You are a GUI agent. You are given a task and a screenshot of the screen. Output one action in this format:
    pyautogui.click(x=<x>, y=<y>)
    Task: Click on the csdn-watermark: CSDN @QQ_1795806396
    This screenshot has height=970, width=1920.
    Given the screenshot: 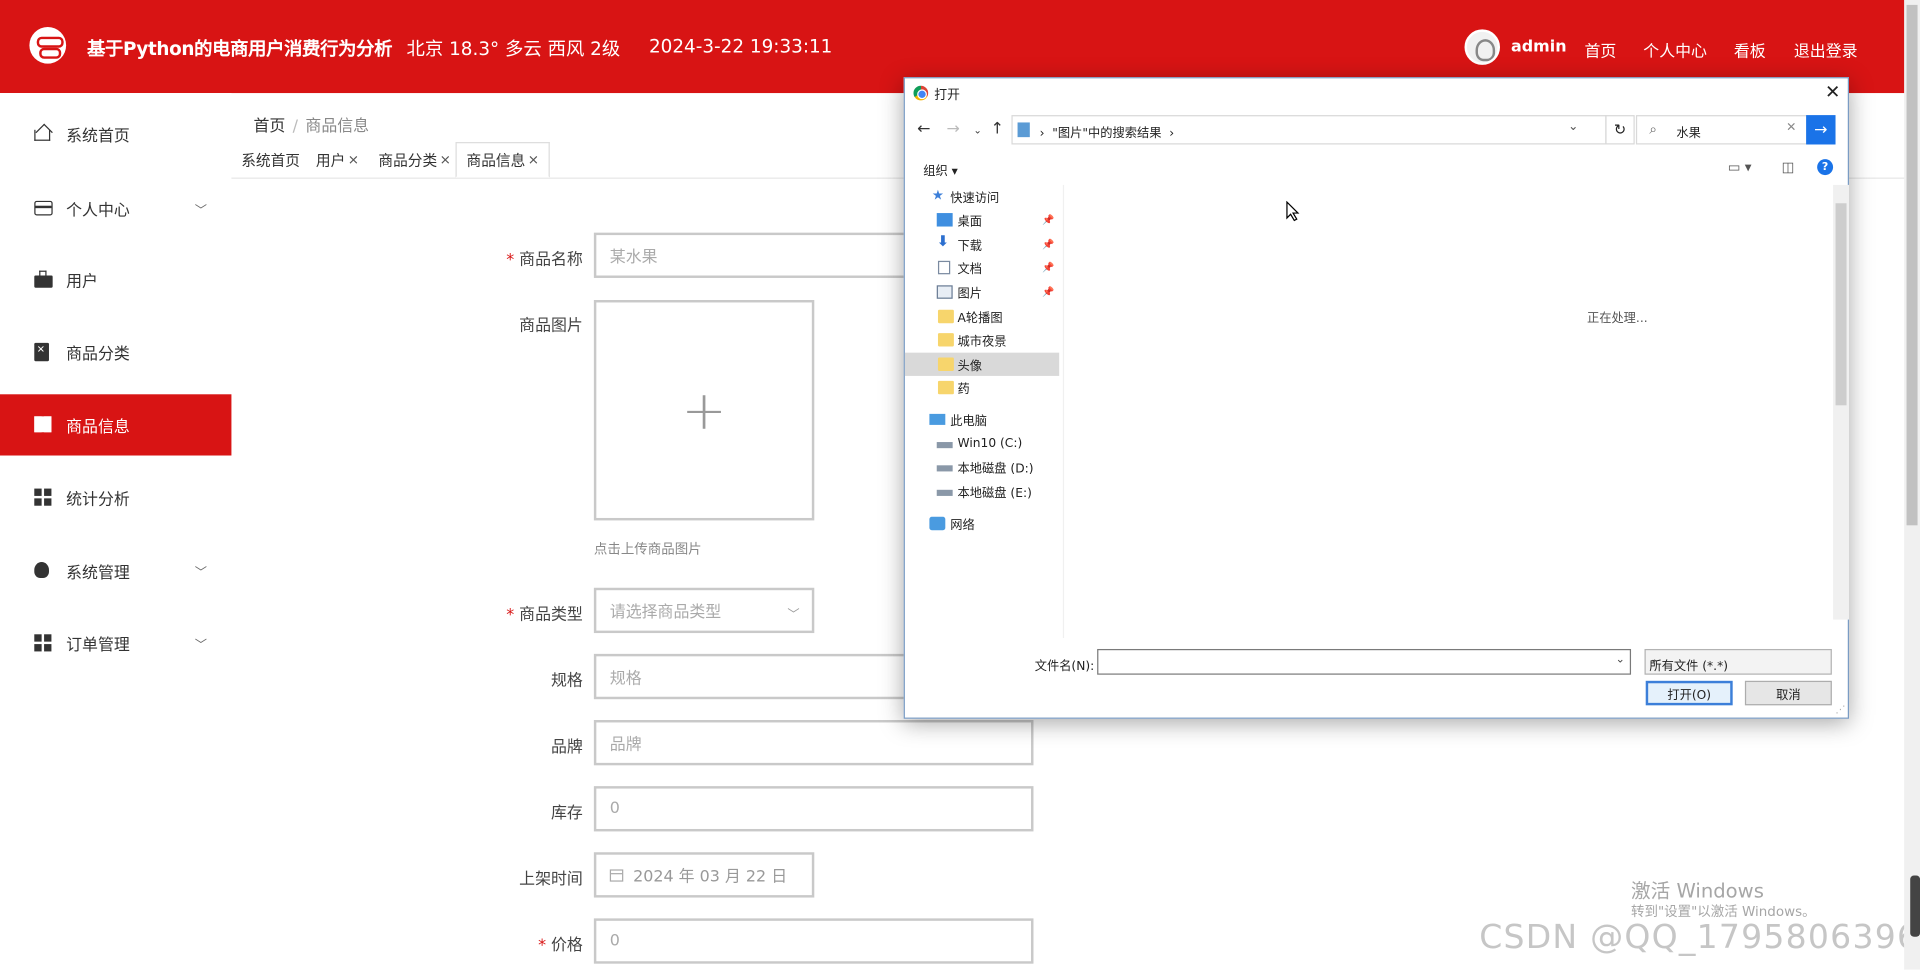 What is the action you would take?
    pyautogui.click(x=1699, y=937)
    